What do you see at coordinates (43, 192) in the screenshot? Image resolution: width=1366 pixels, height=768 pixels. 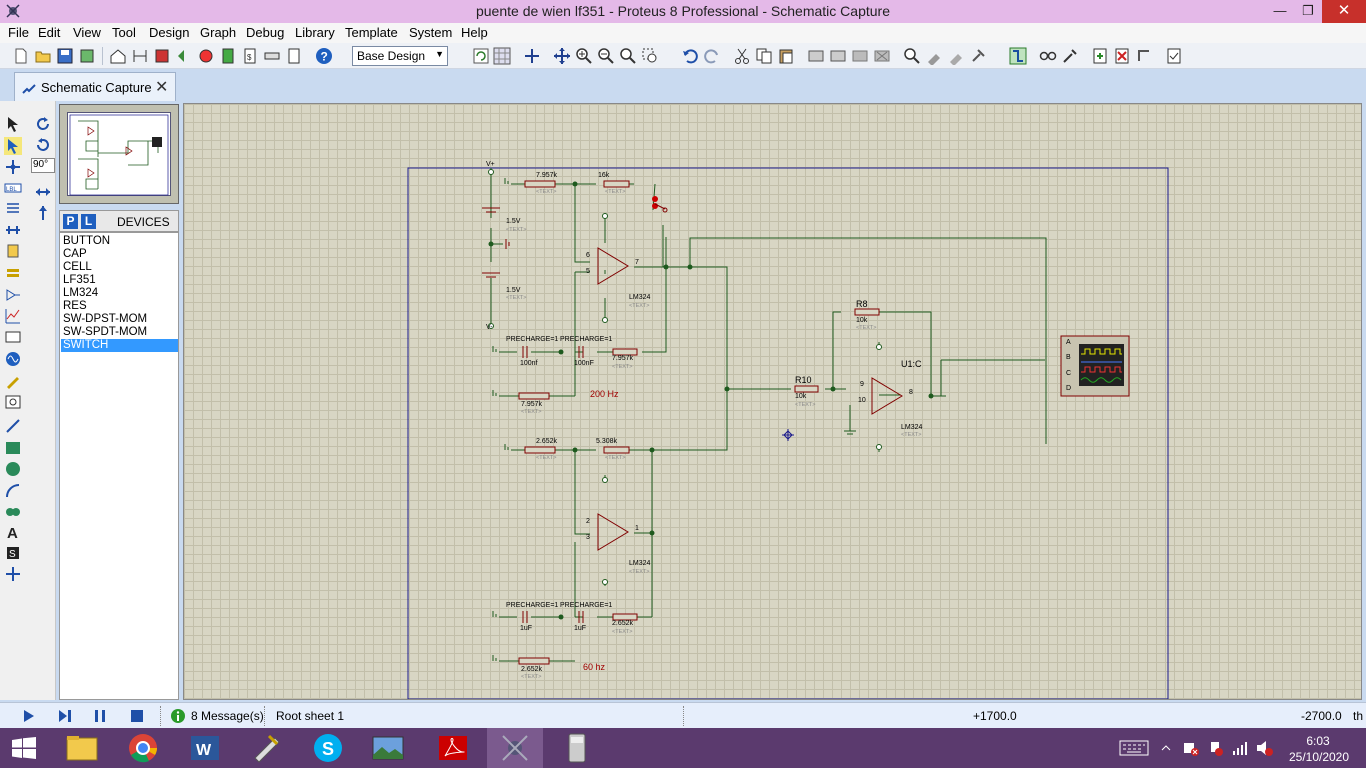 I see `mirror-horizontal-icon` at bounding box center [43, 192].